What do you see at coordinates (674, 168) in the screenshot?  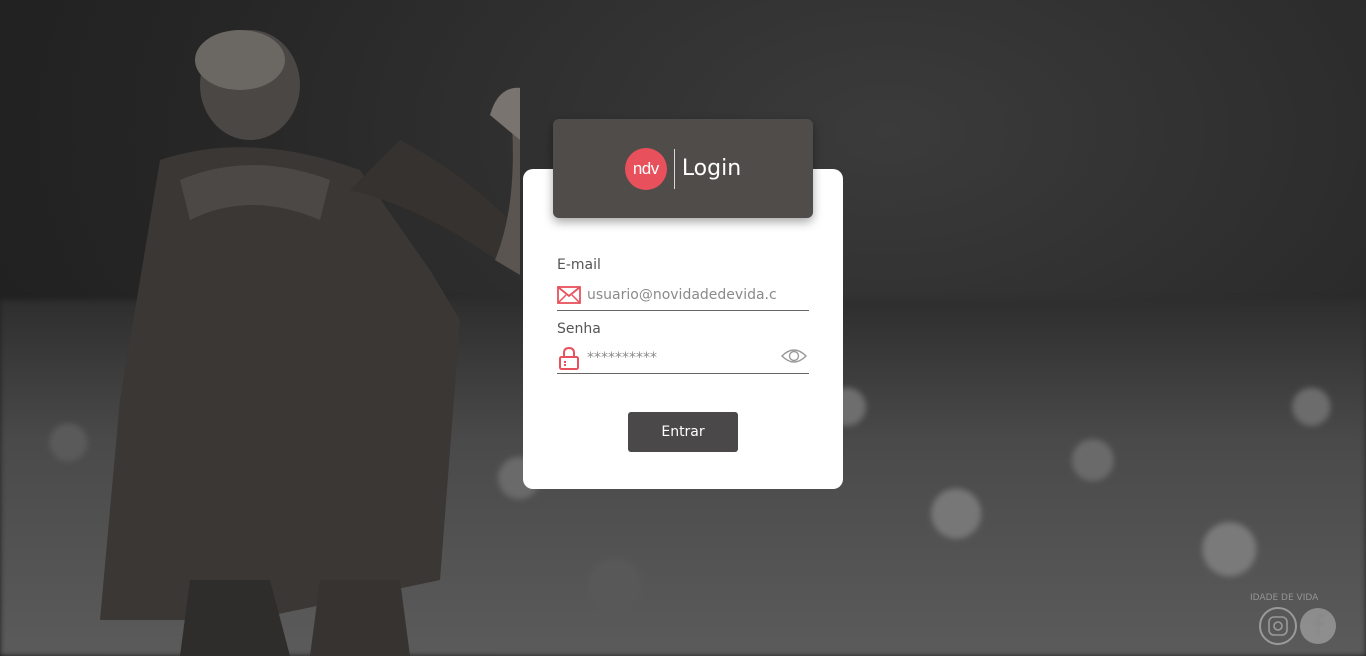 I see `logo-divider` at bounding box center [674, 168].